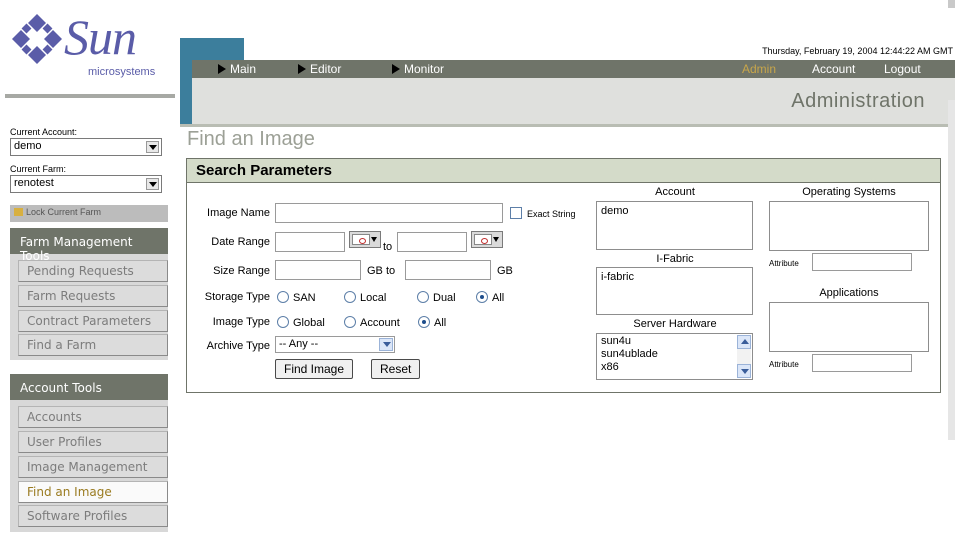 This screenshot has width=955, height=536. I want to click on sidebar-item-software-profiles: Software Profiles, so click(93, 516).